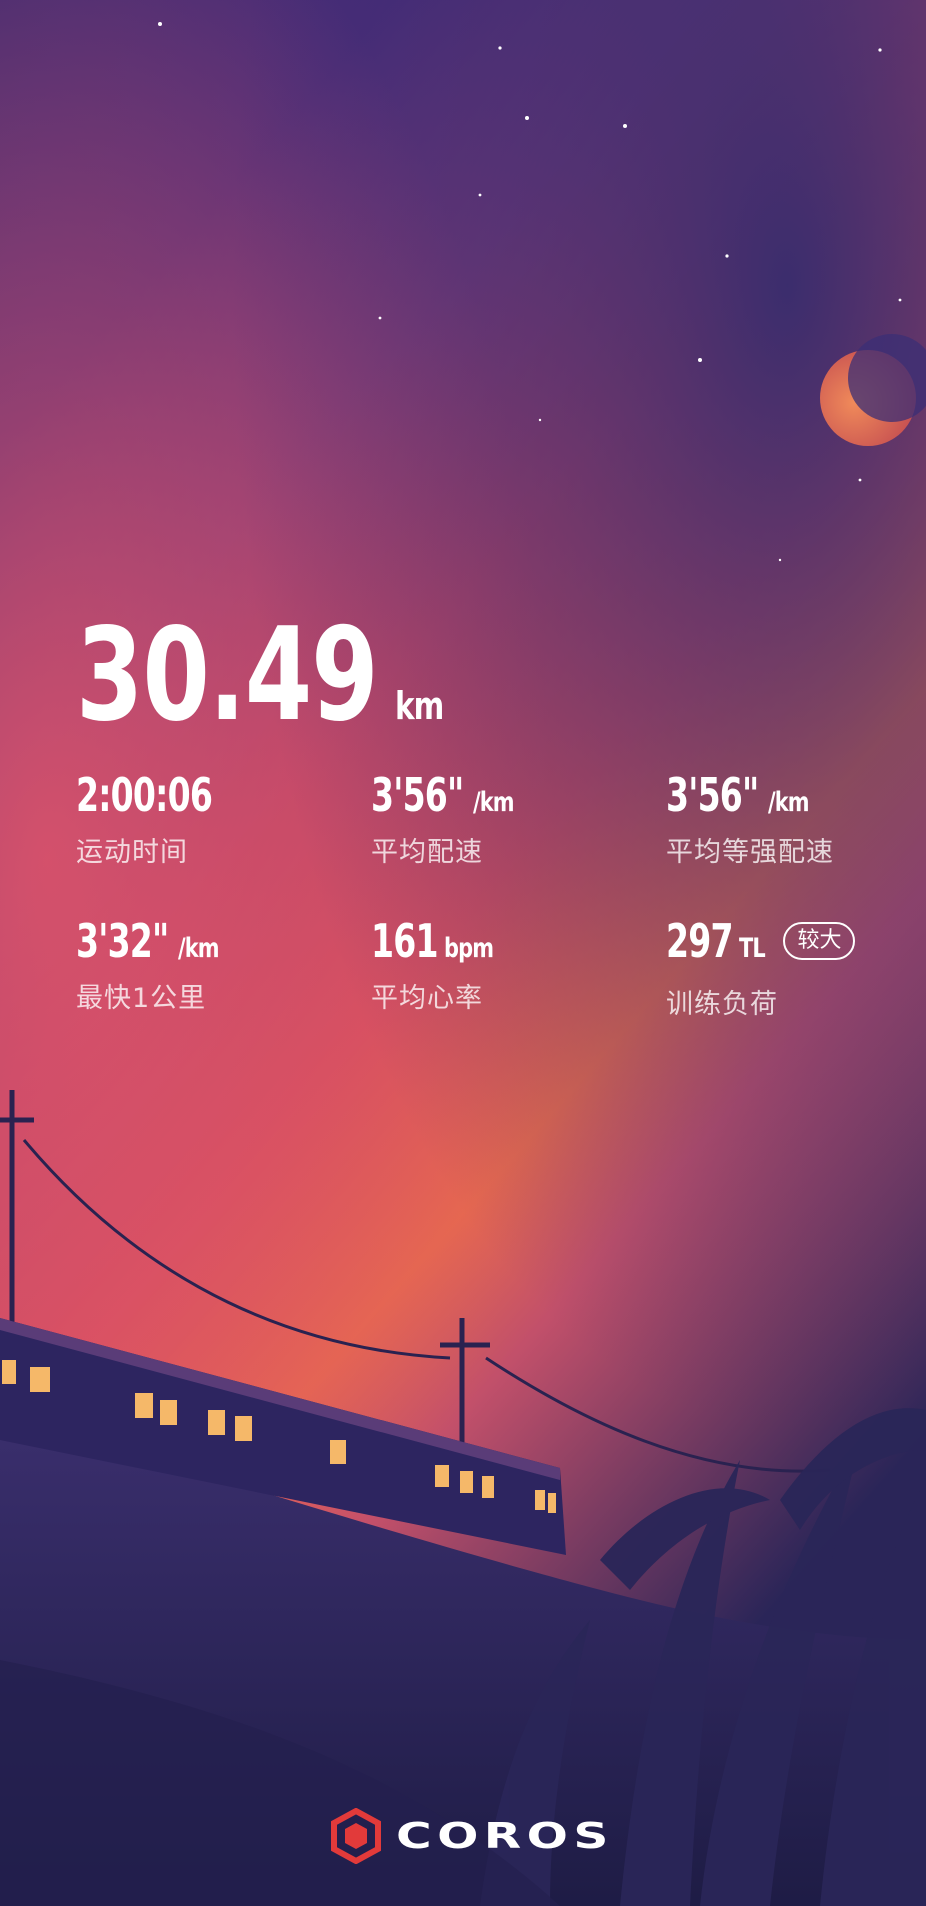  What do you see at coordinates (750, 852) in the screenshot?
I see `stat-label: 平均等强配速` at bounding box center [750, 852].